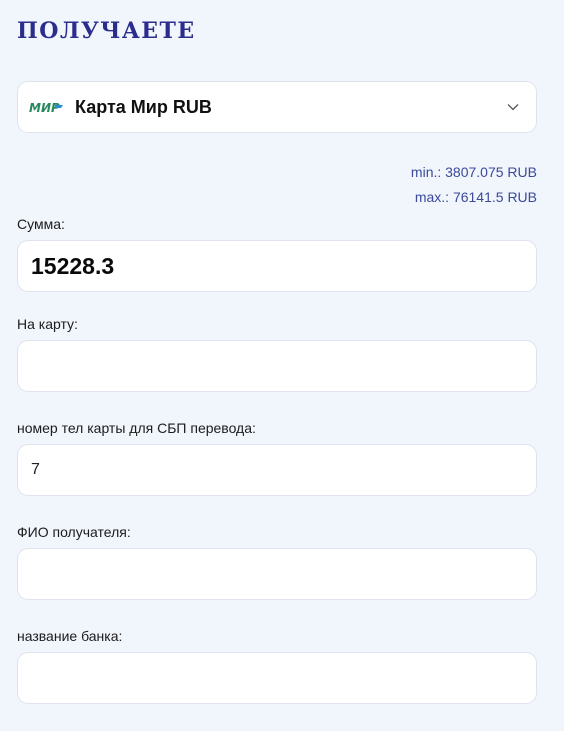 The image size is (564, 731). I want to click on phone-label: номер тел карты для СБП перевода:, so click(136, 428).